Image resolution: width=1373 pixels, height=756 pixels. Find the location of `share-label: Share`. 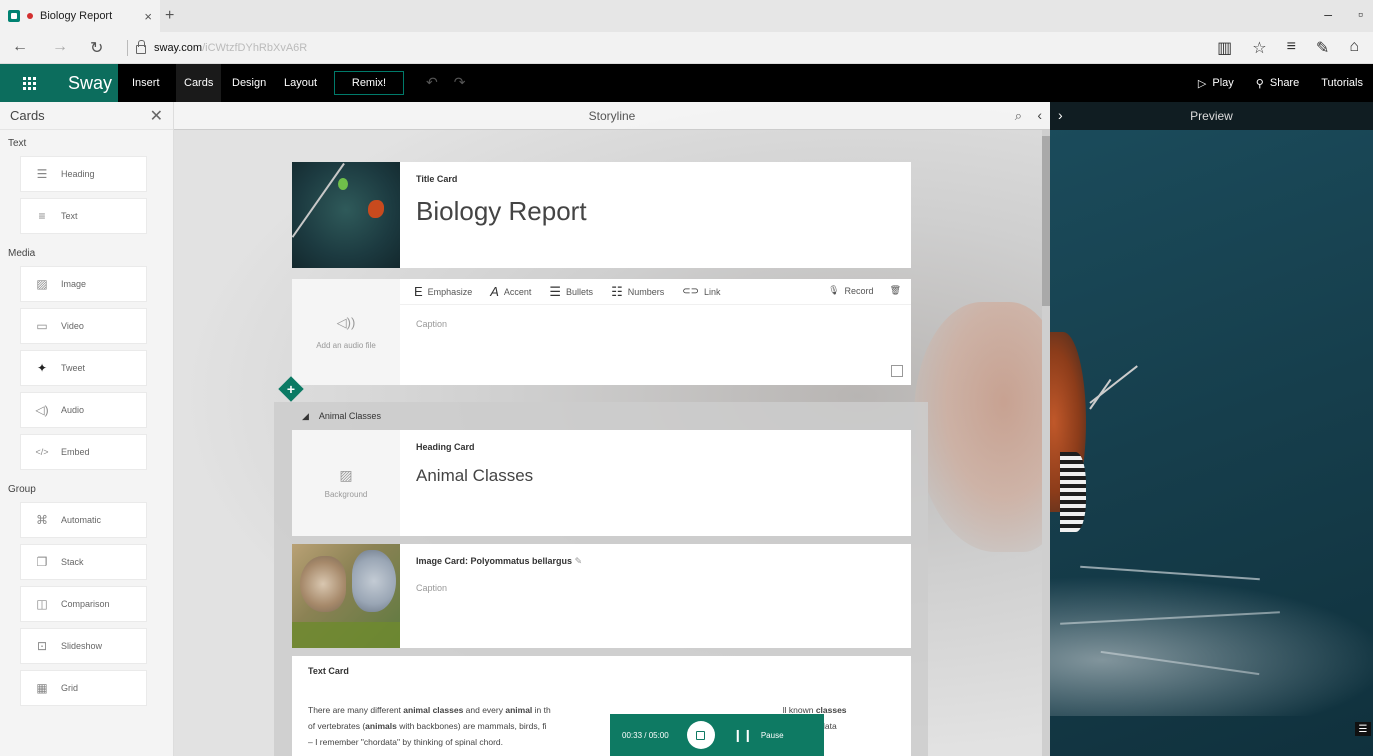

share-label: Share is located at coordinates (1284, 83).